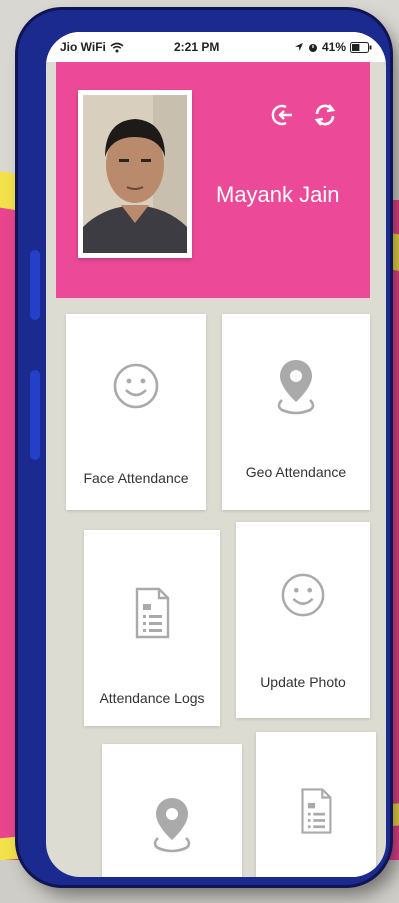 This screenshot has height=903, width=399. Describe the element at coordinates (83, 47) in the screenshot. I see `carrier-label: Jio WiFi` at that location.